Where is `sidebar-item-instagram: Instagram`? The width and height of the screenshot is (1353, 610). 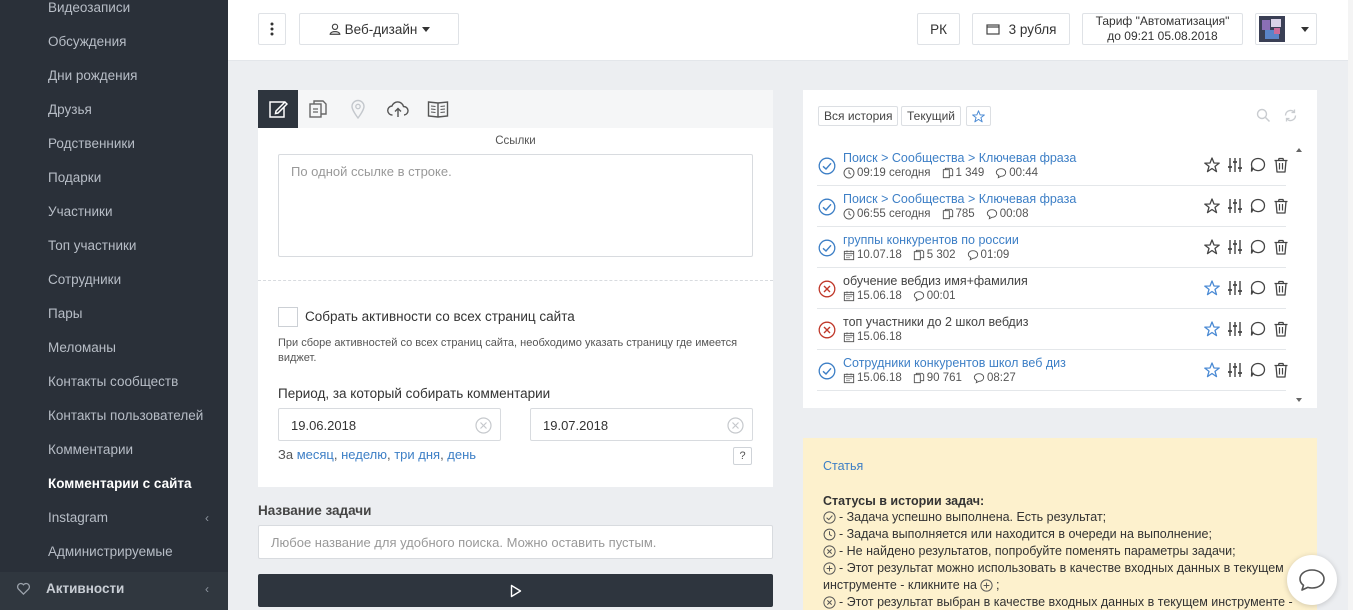 sidebar-item-instagram: Instagram is located at coordinates (78, 517).